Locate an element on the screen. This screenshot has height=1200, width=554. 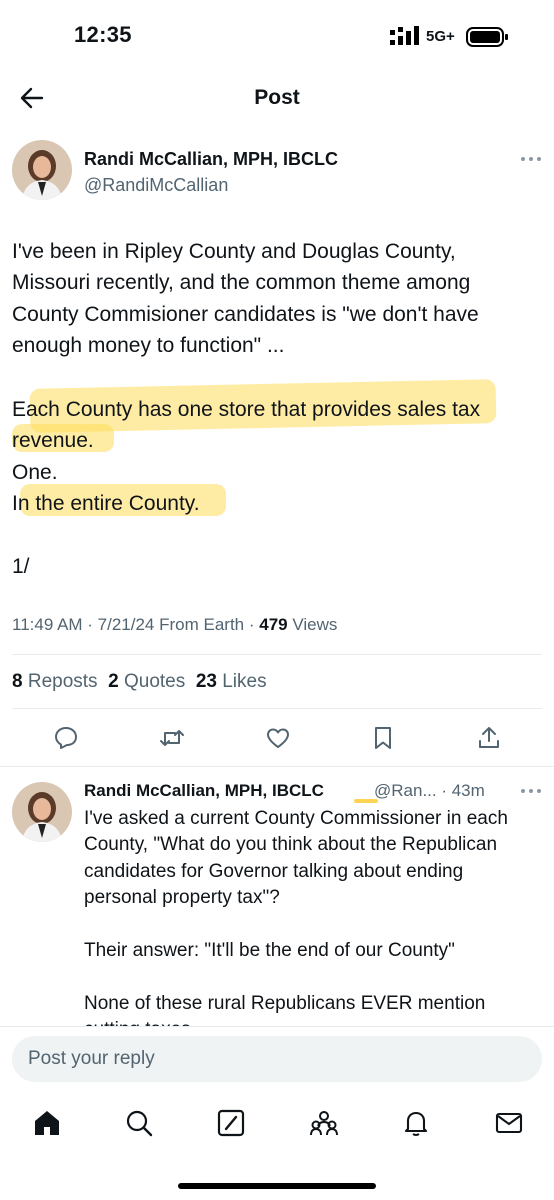
views-count: 479 is located at coordinates (273, 624).